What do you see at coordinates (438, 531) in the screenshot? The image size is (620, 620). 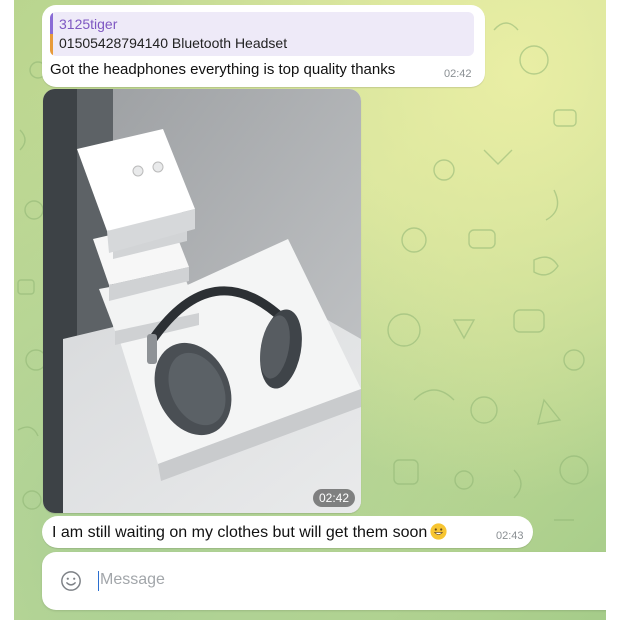 I see `smiling-face-icon` at bounding box center [438, 531].